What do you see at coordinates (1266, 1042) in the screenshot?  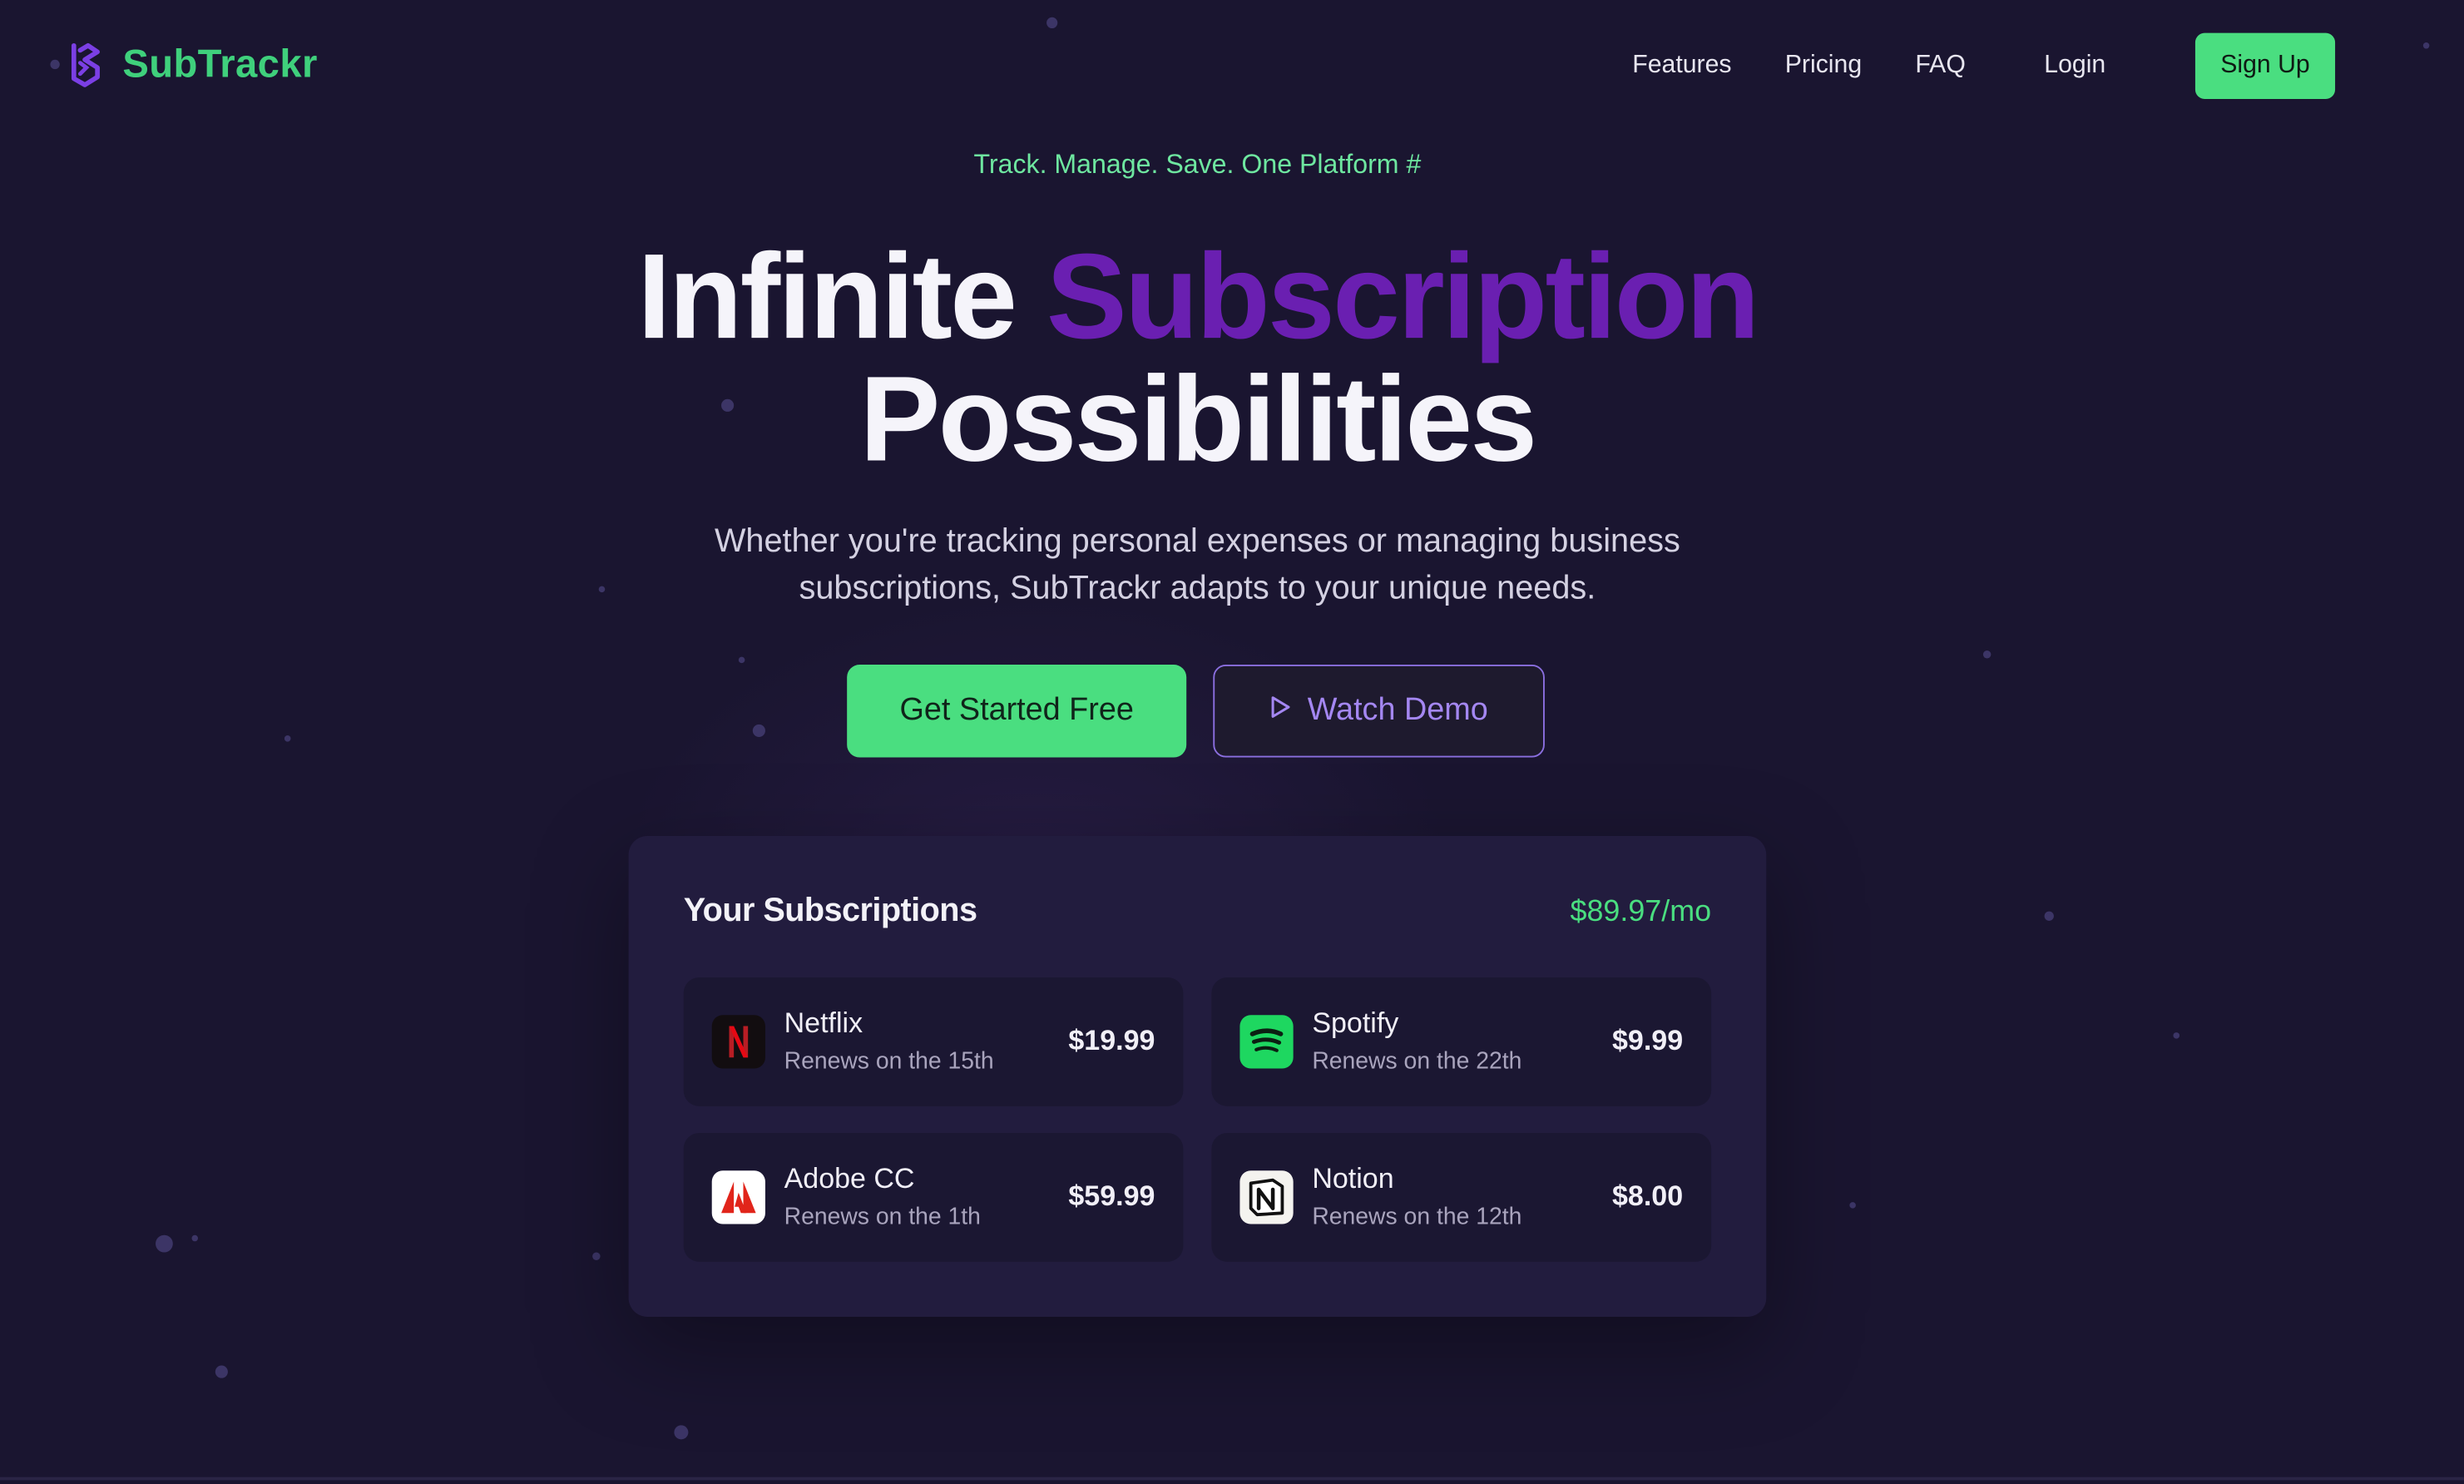 I see `spotify-icon` at bounding box center [1266, 1042].